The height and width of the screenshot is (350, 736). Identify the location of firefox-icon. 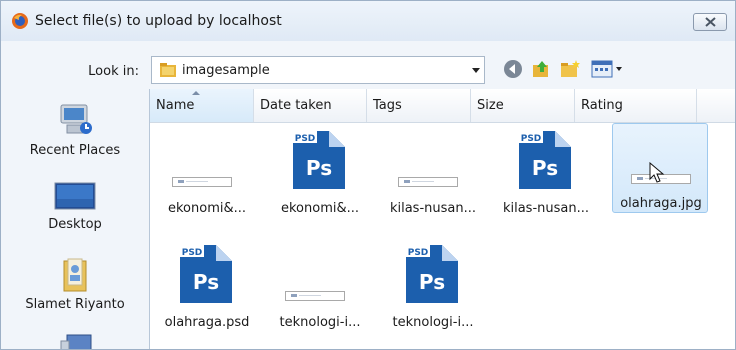
(20, 21).